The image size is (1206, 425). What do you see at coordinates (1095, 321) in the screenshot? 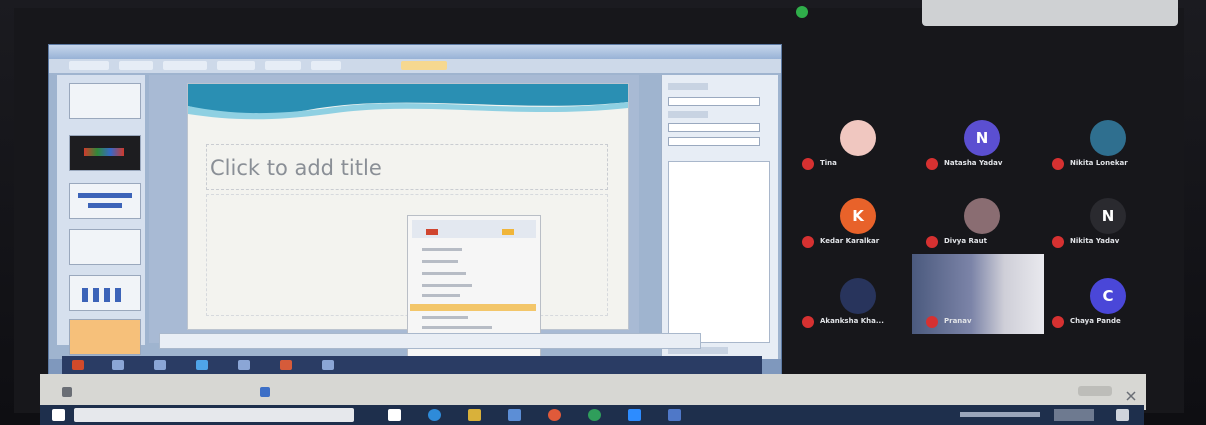
I see `participant-name: Chaya Pande` at bounding box center [1095, 321].